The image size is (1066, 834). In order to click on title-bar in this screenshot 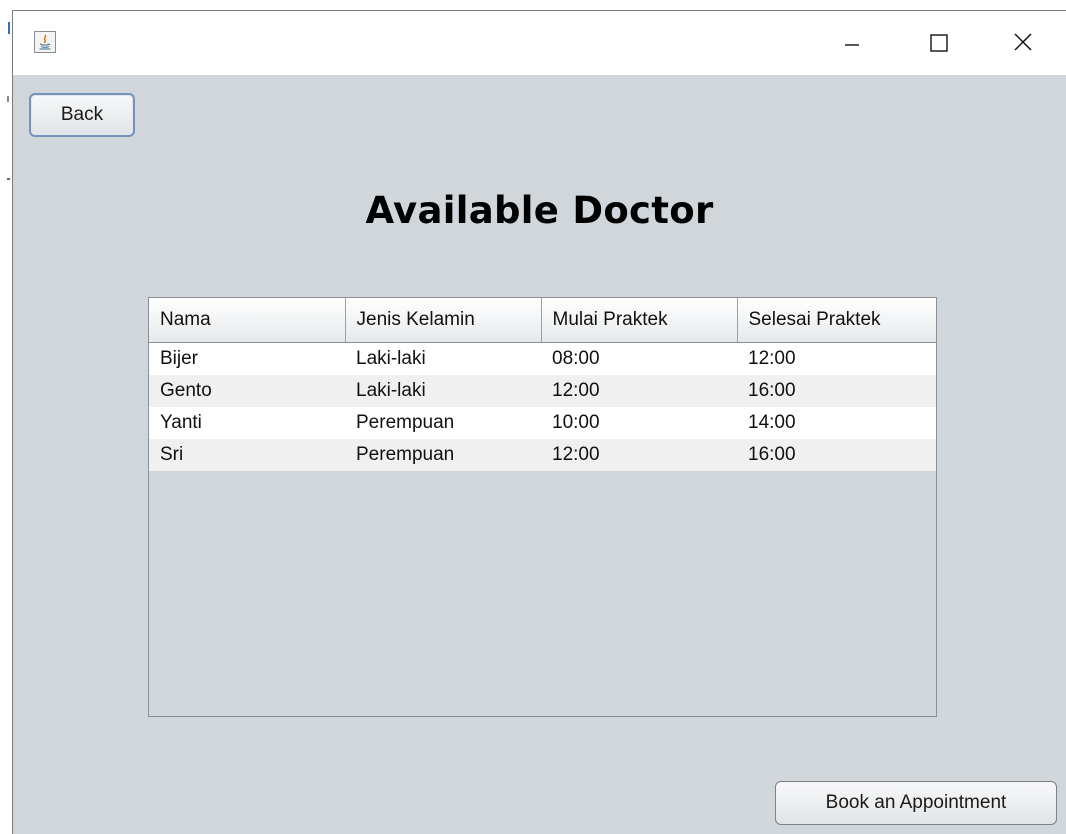, I will do `click(539, 43)`.